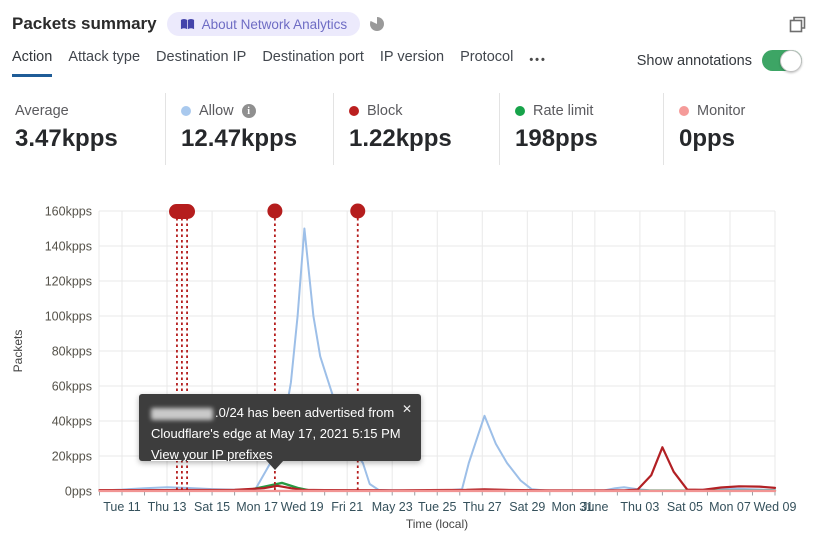 The width and height of the screenshot is (816, 545). What do you see at coordinates (347, 507) in the screenshot?
I see `x-tick-label: Fri 21` at bounding box center [347, 507].